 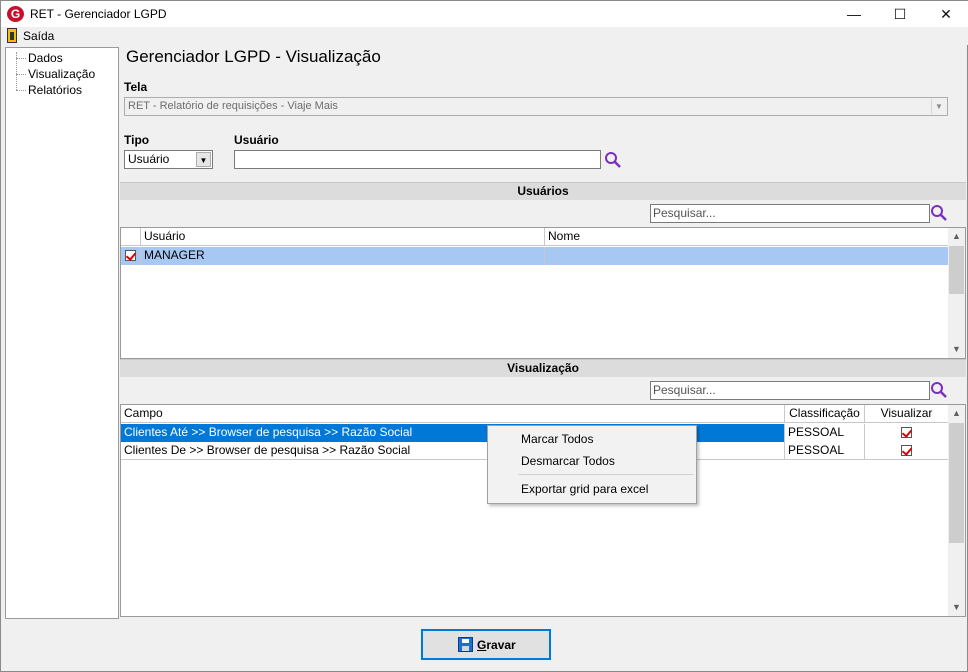 I want to click on maximize-button: ☐, so click(x=900, y=14).